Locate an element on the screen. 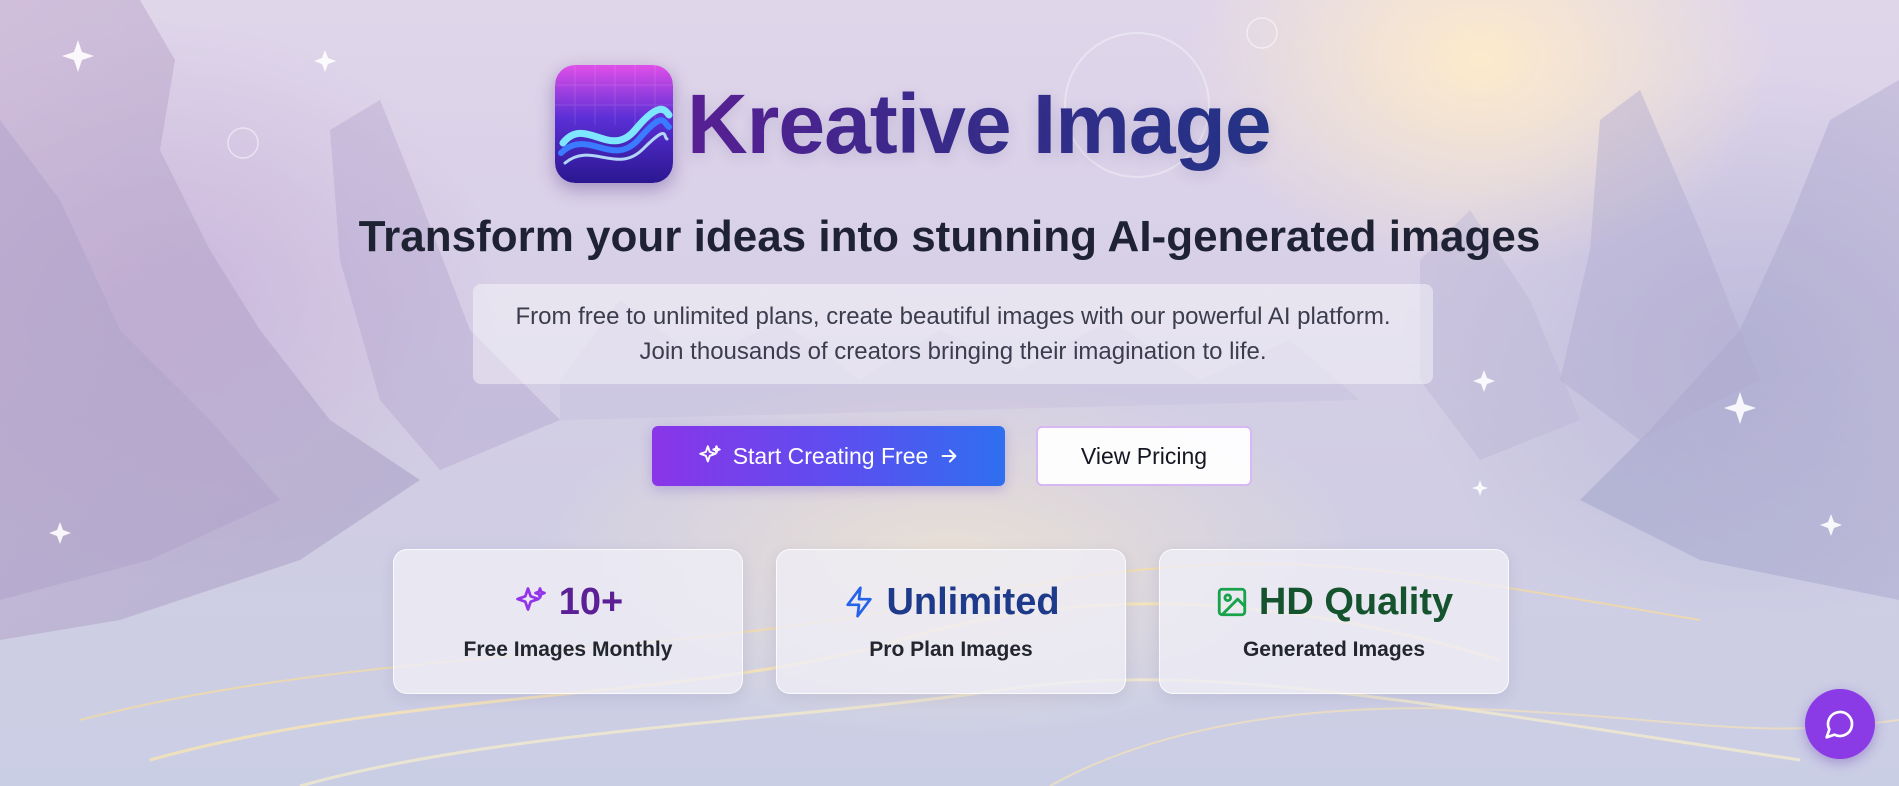 The width and height of the screenshot is (1899, 786). stat-value: 10+ is located at coordinates (591, 601).